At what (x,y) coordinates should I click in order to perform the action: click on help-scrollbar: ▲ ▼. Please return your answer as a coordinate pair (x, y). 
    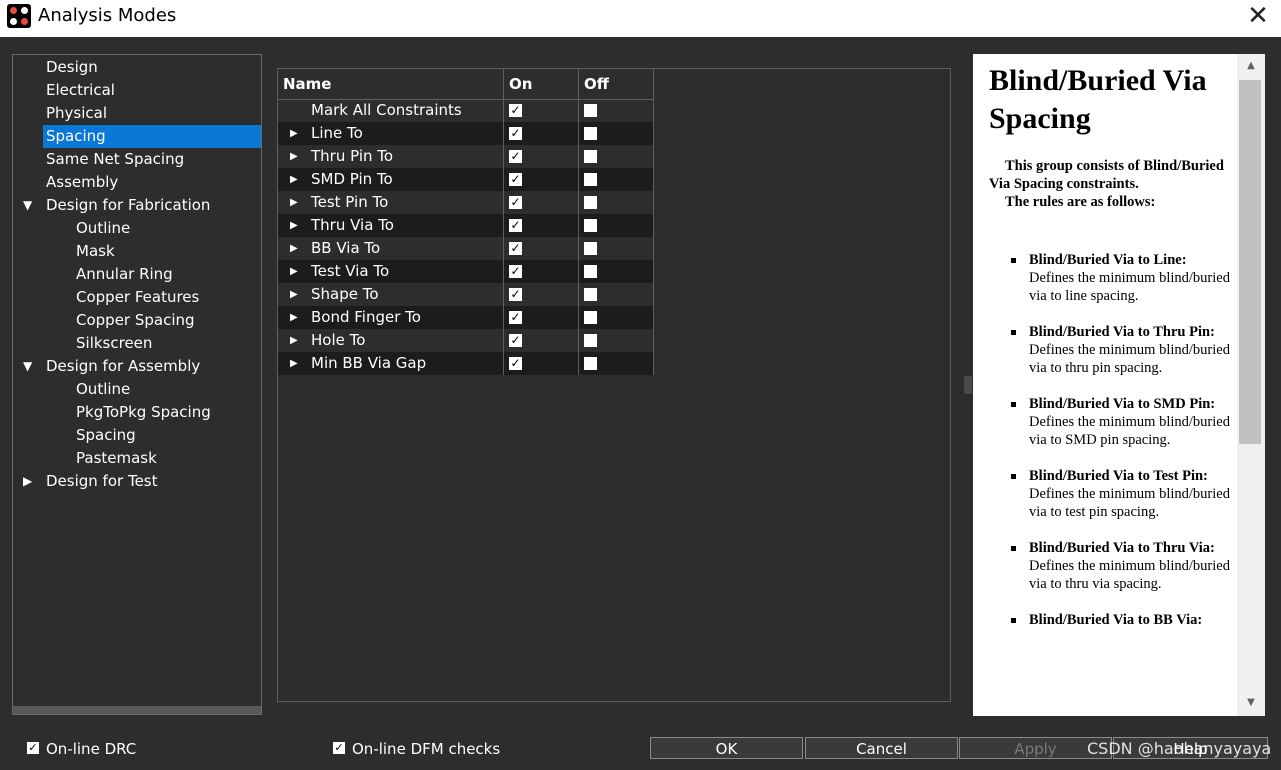
    Looking at the image, I should click on (1251, 385).